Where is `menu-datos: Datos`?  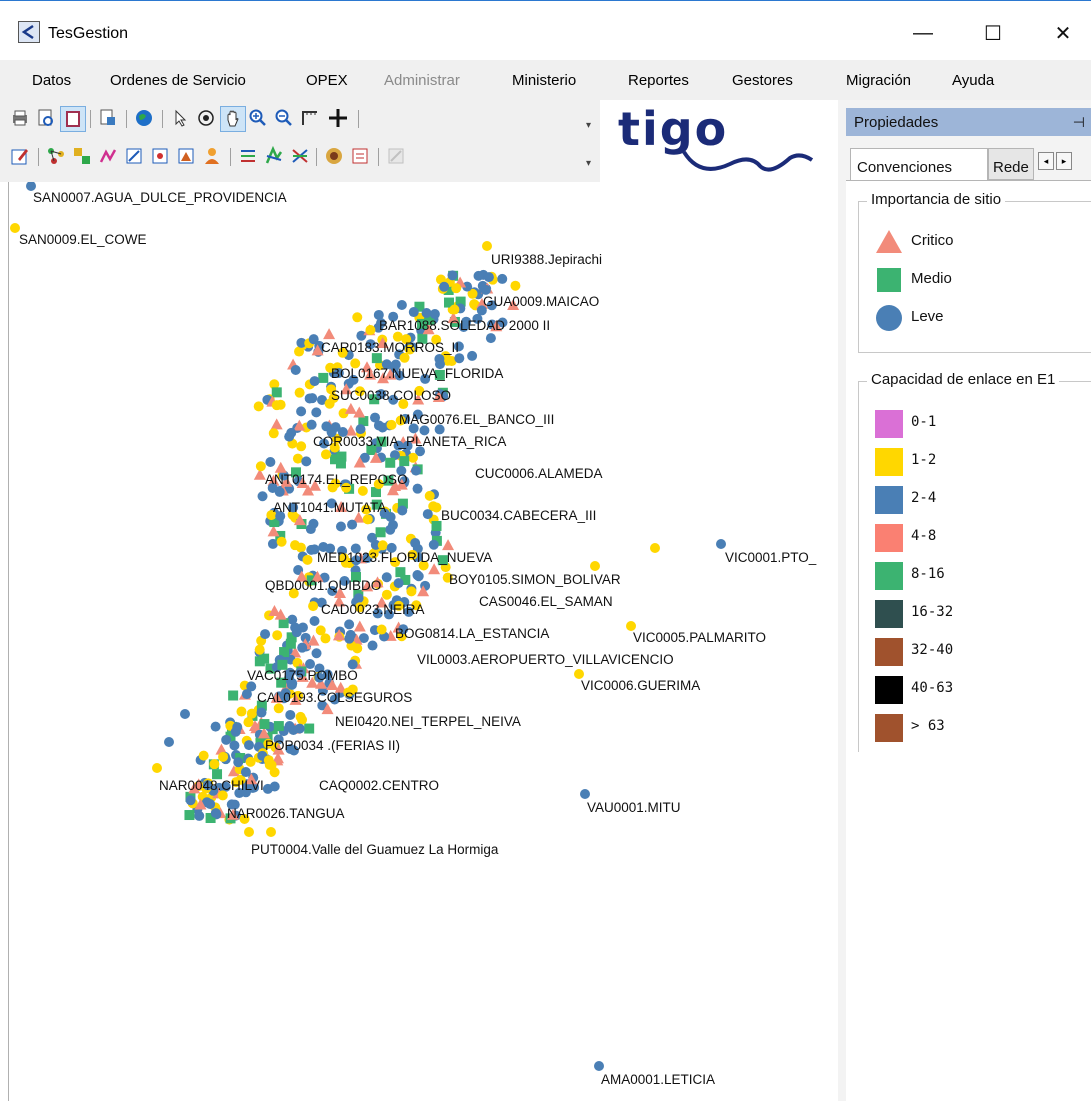 menu-datos: Datos is located at coordinates (51, 80).